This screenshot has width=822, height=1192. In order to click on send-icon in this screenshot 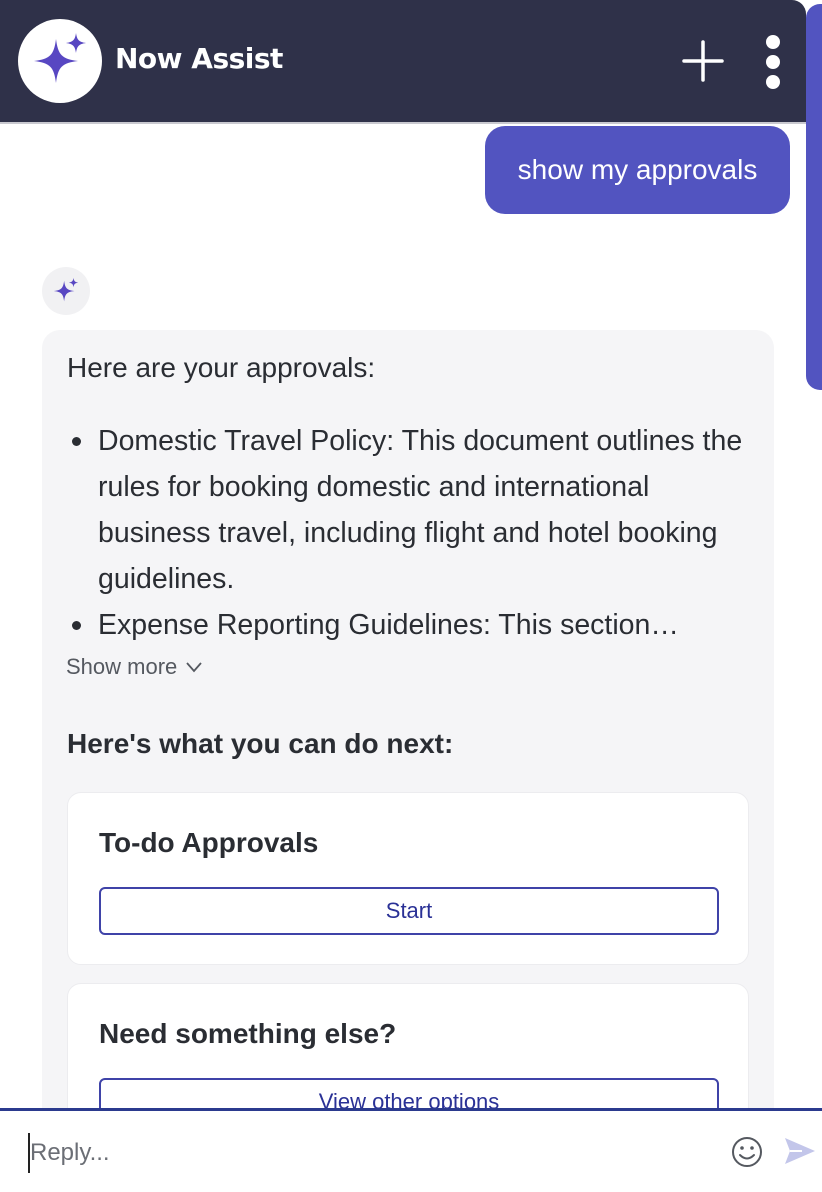, I will do `click(800, 1151)`.